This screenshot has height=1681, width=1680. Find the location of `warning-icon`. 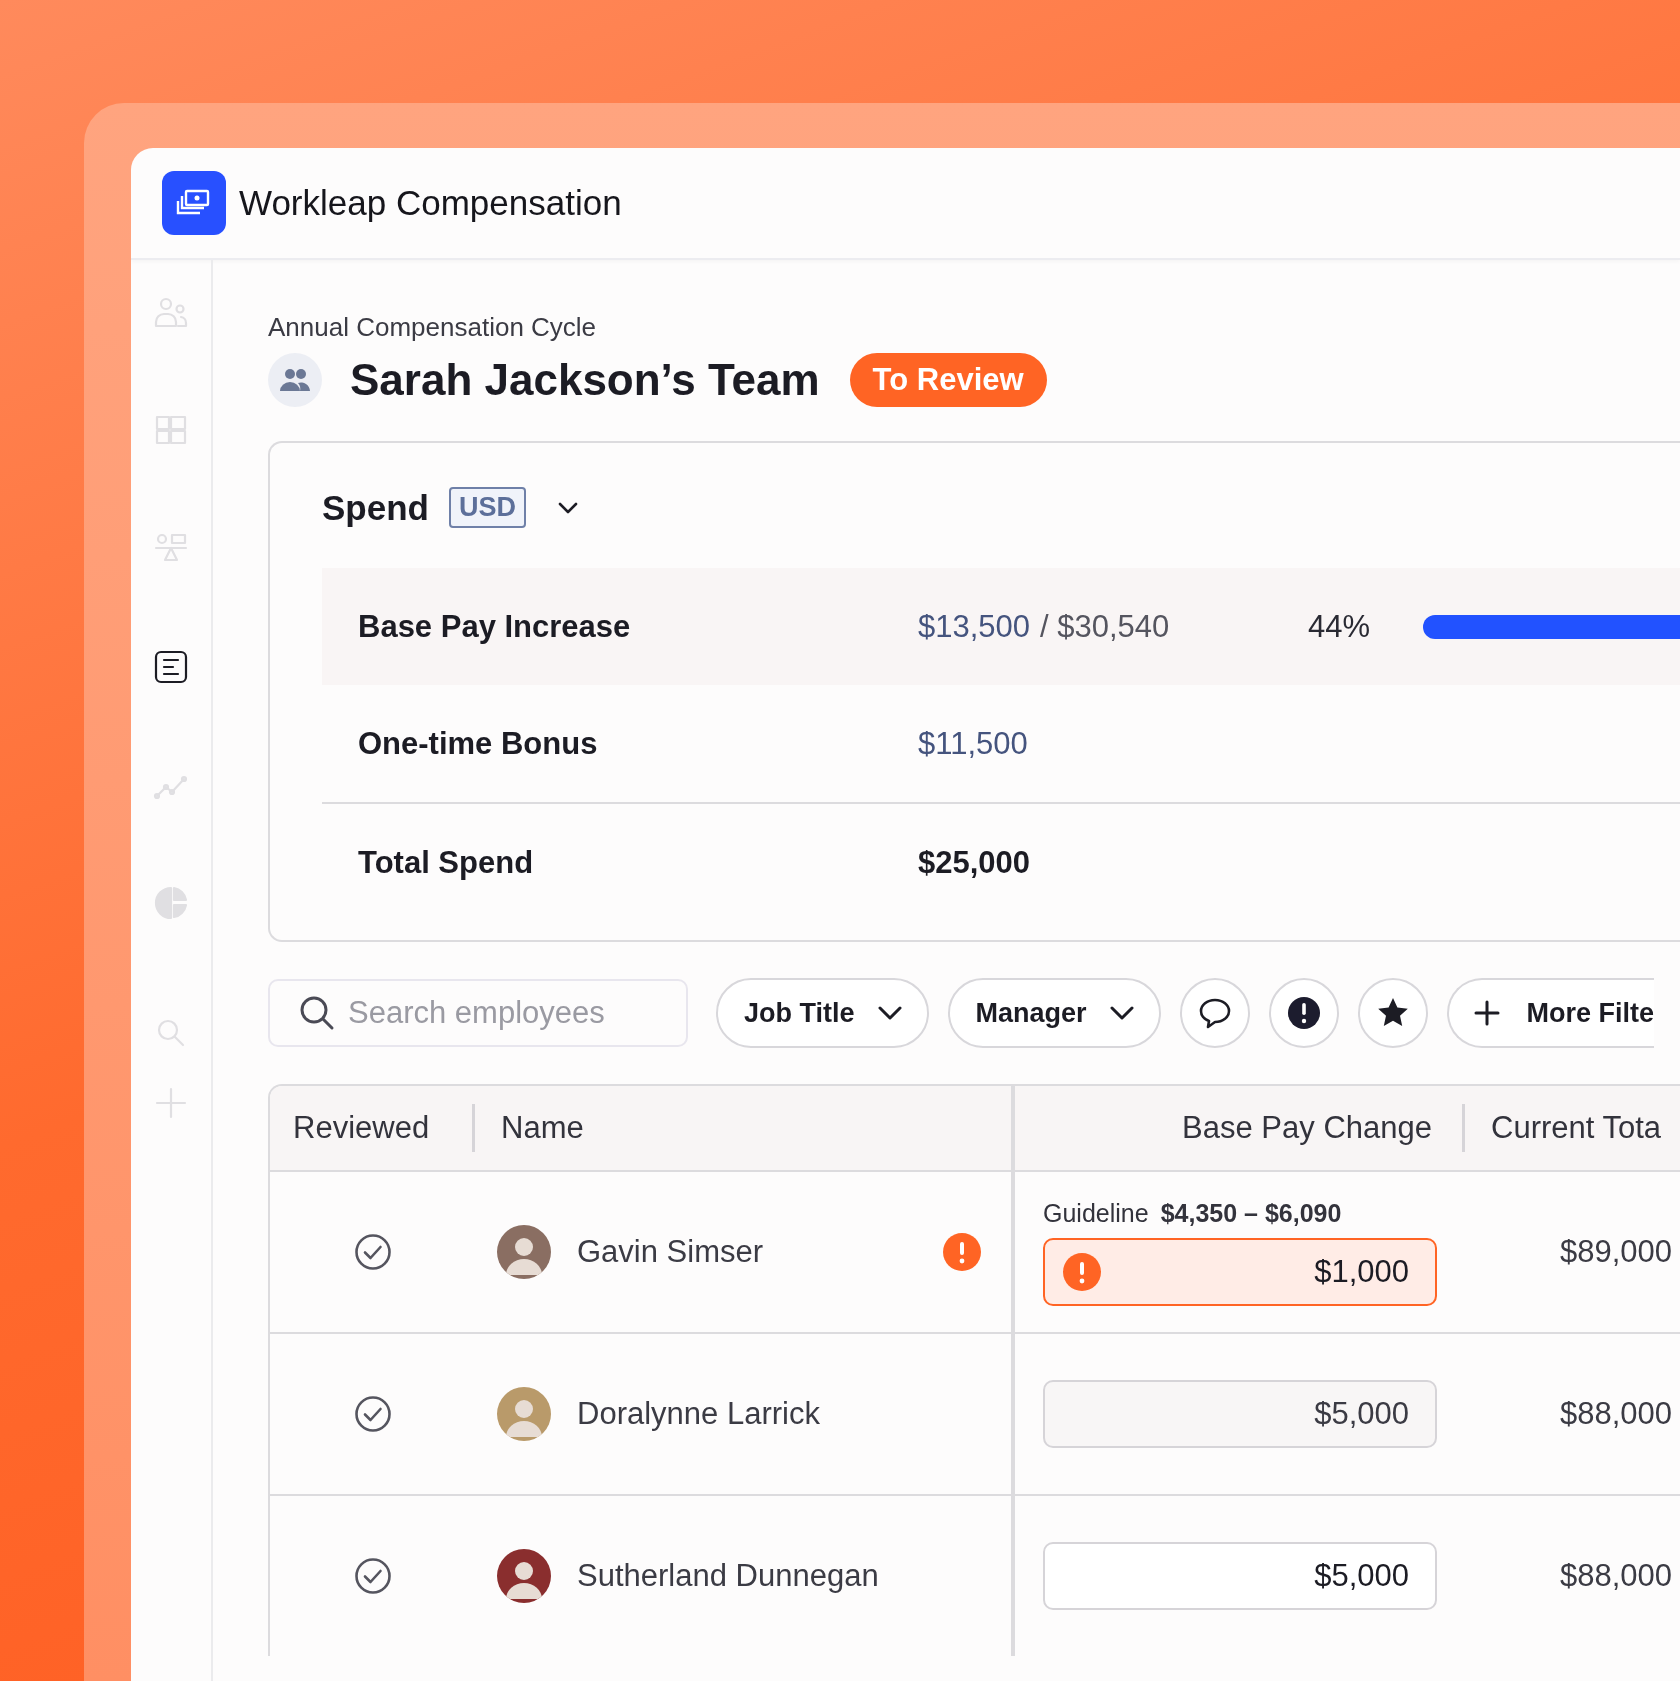

warning-icon is located at coordinates (1082, 1271).